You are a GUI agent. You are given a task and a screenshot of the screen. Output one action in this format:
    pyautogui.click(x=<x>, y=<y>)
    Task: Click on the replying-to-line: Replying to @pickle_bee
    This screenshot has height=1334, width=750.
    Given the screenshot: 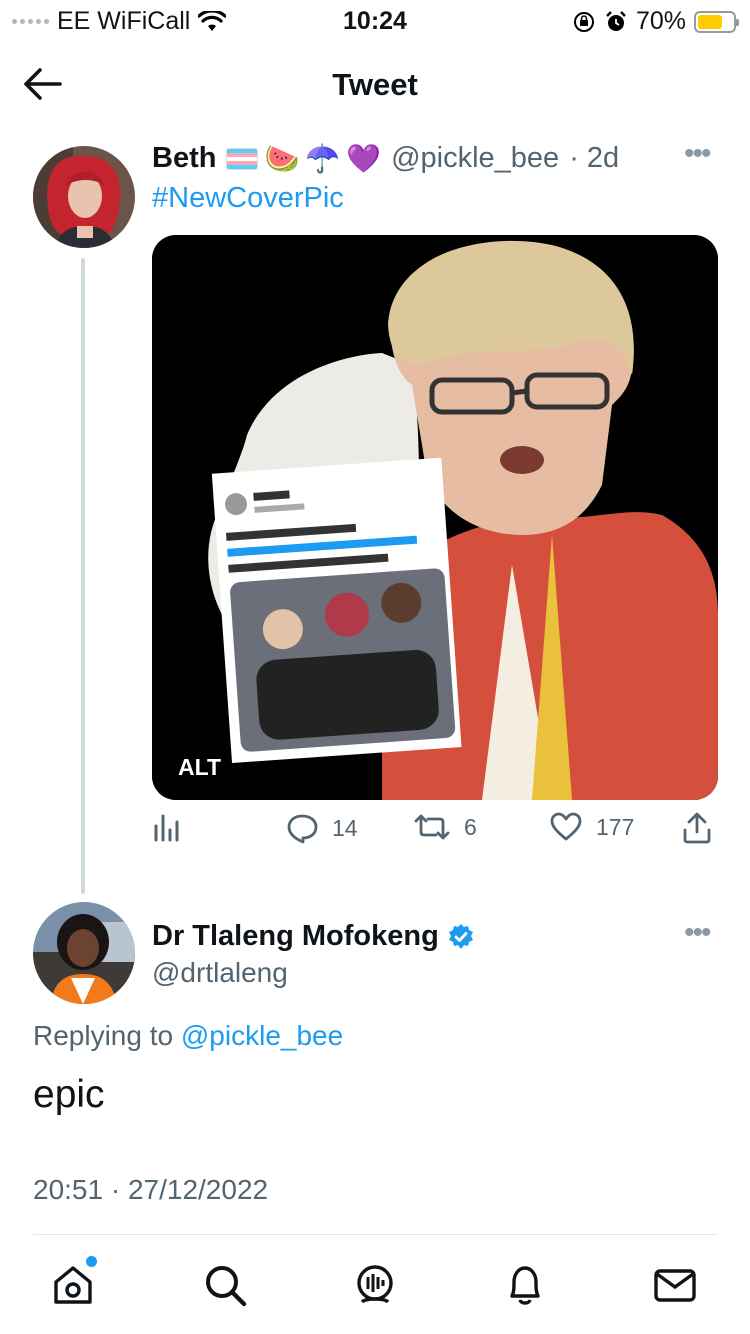 What is the action you would take?
    pyautogui.click(x=188, y=1036)
    